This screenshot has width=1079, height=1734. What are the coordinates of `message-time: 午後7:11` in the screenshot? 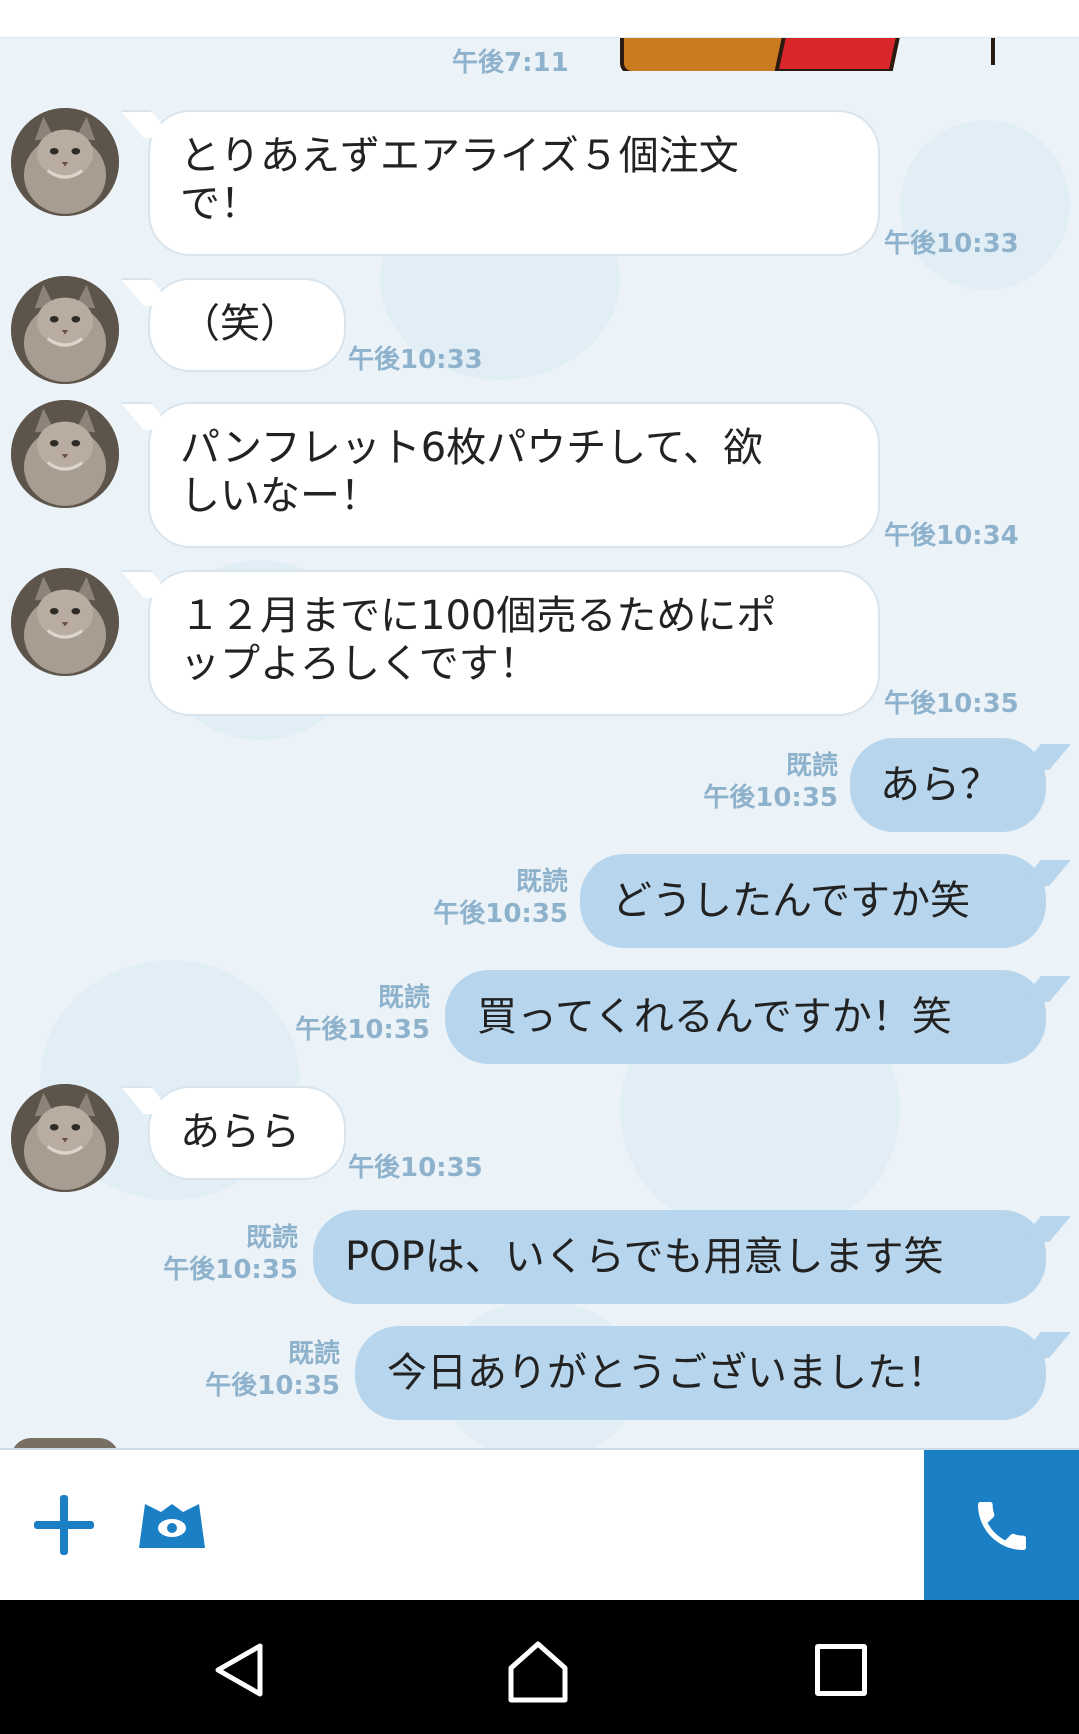 It's located at (510, 63).